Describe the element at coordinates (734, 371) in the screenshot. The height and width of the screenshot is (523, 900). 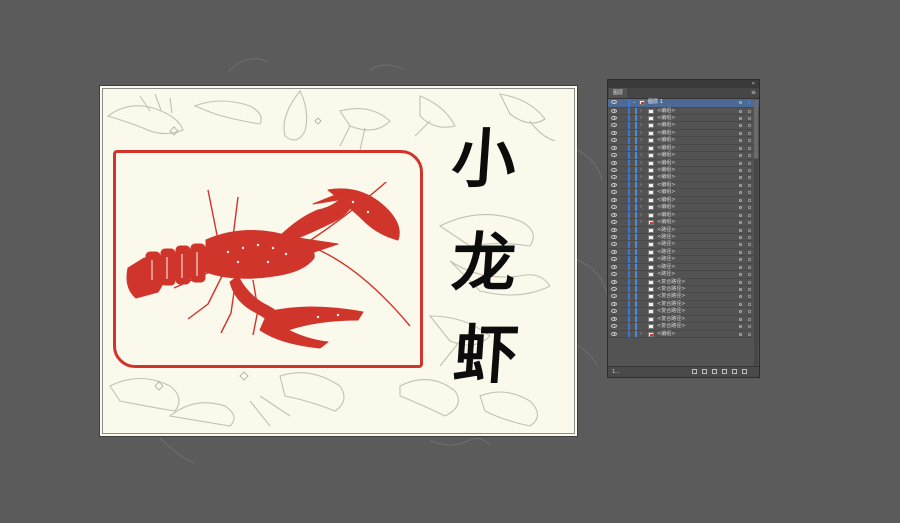
I see `new-layer-icon` at that location.